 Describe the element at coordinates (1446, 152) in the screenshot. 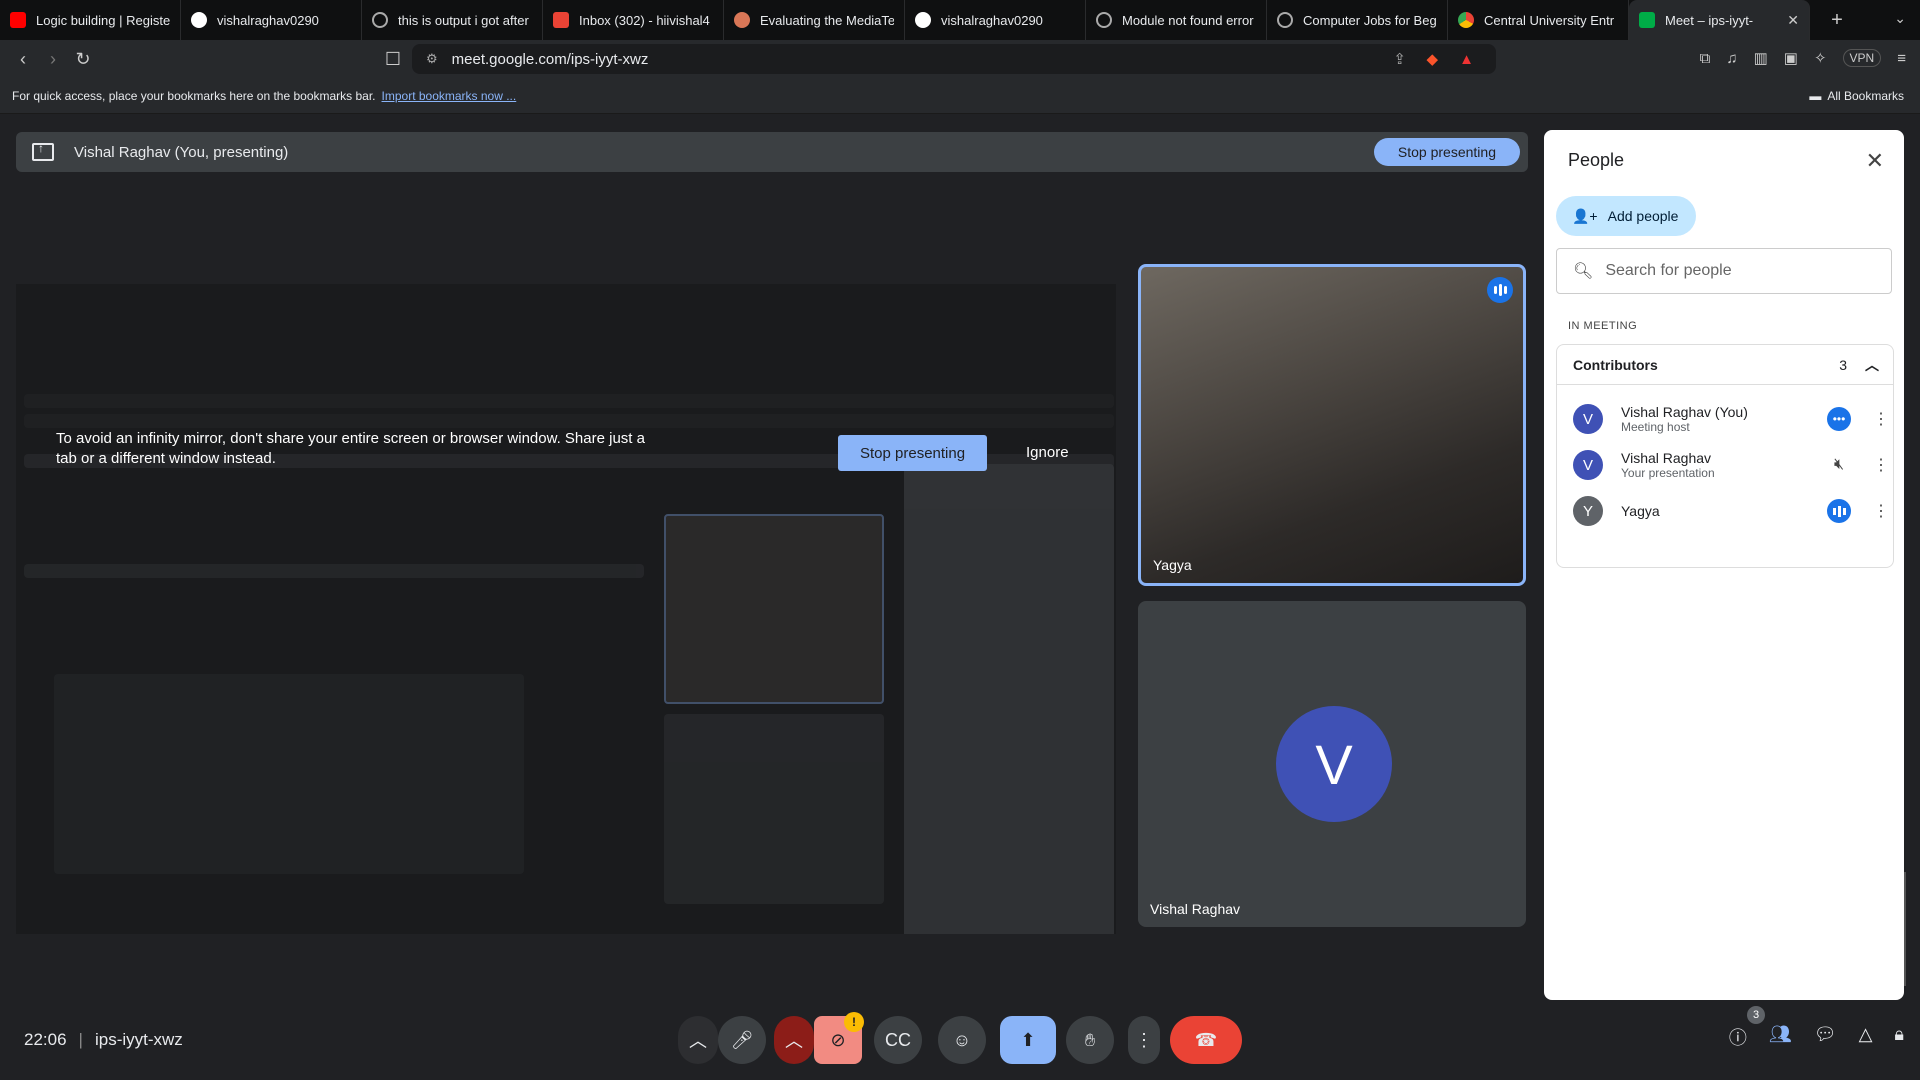

I see `stop-presenting-button: Stop presenting` at that location.